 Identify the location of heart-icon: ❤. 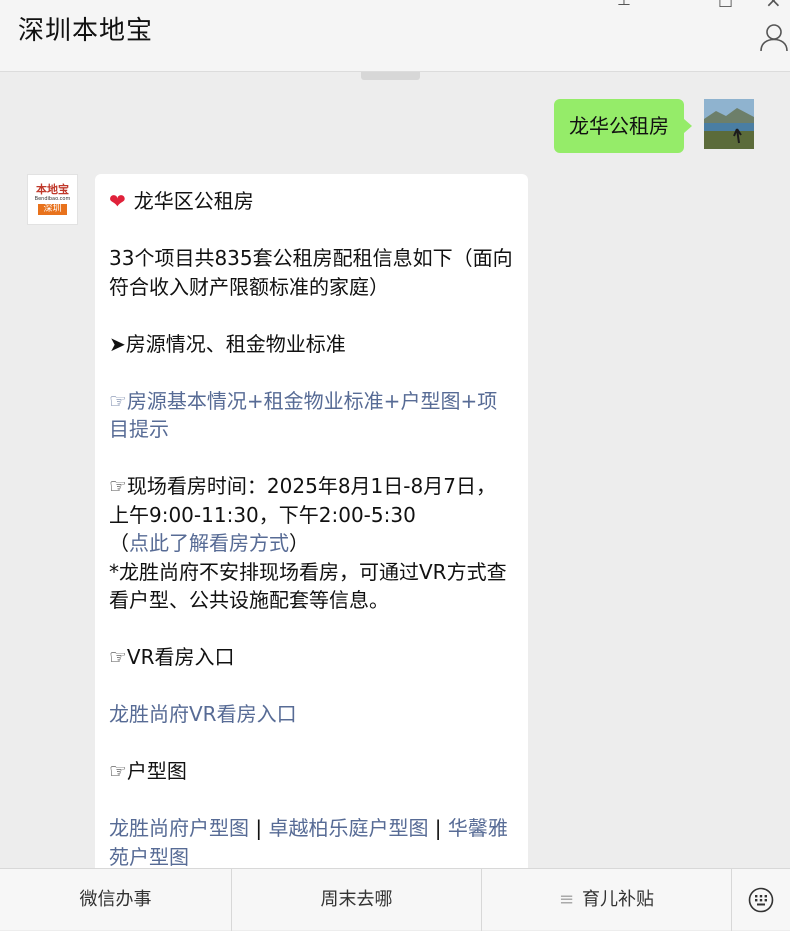
(117, 201).